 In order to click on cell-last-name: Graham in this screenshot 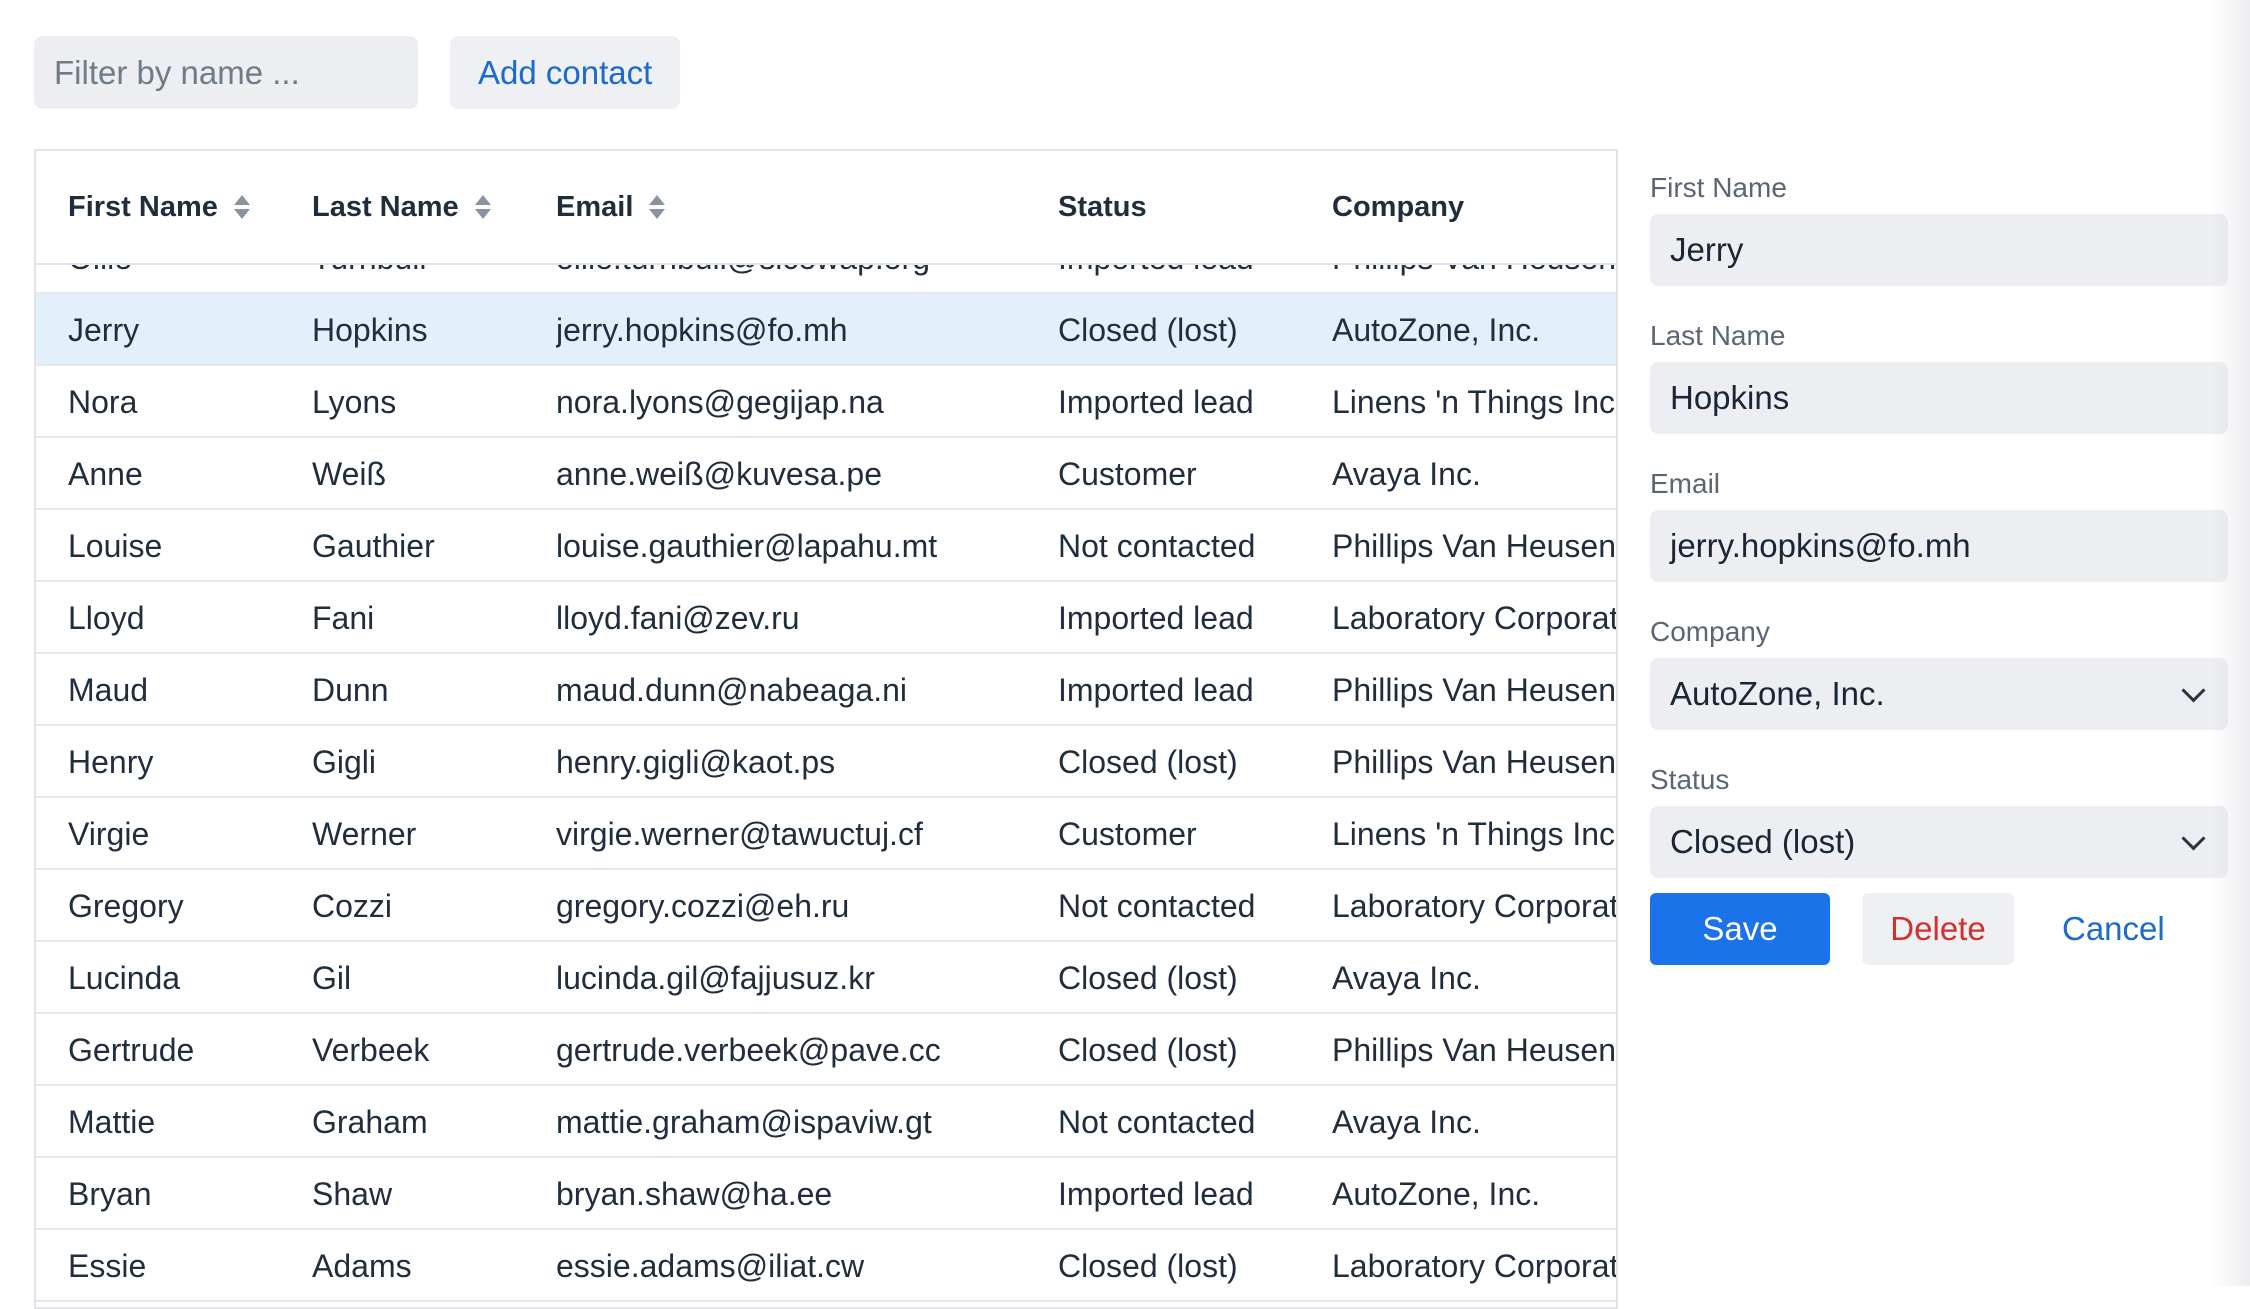, I will do `click(370, 1122)`.